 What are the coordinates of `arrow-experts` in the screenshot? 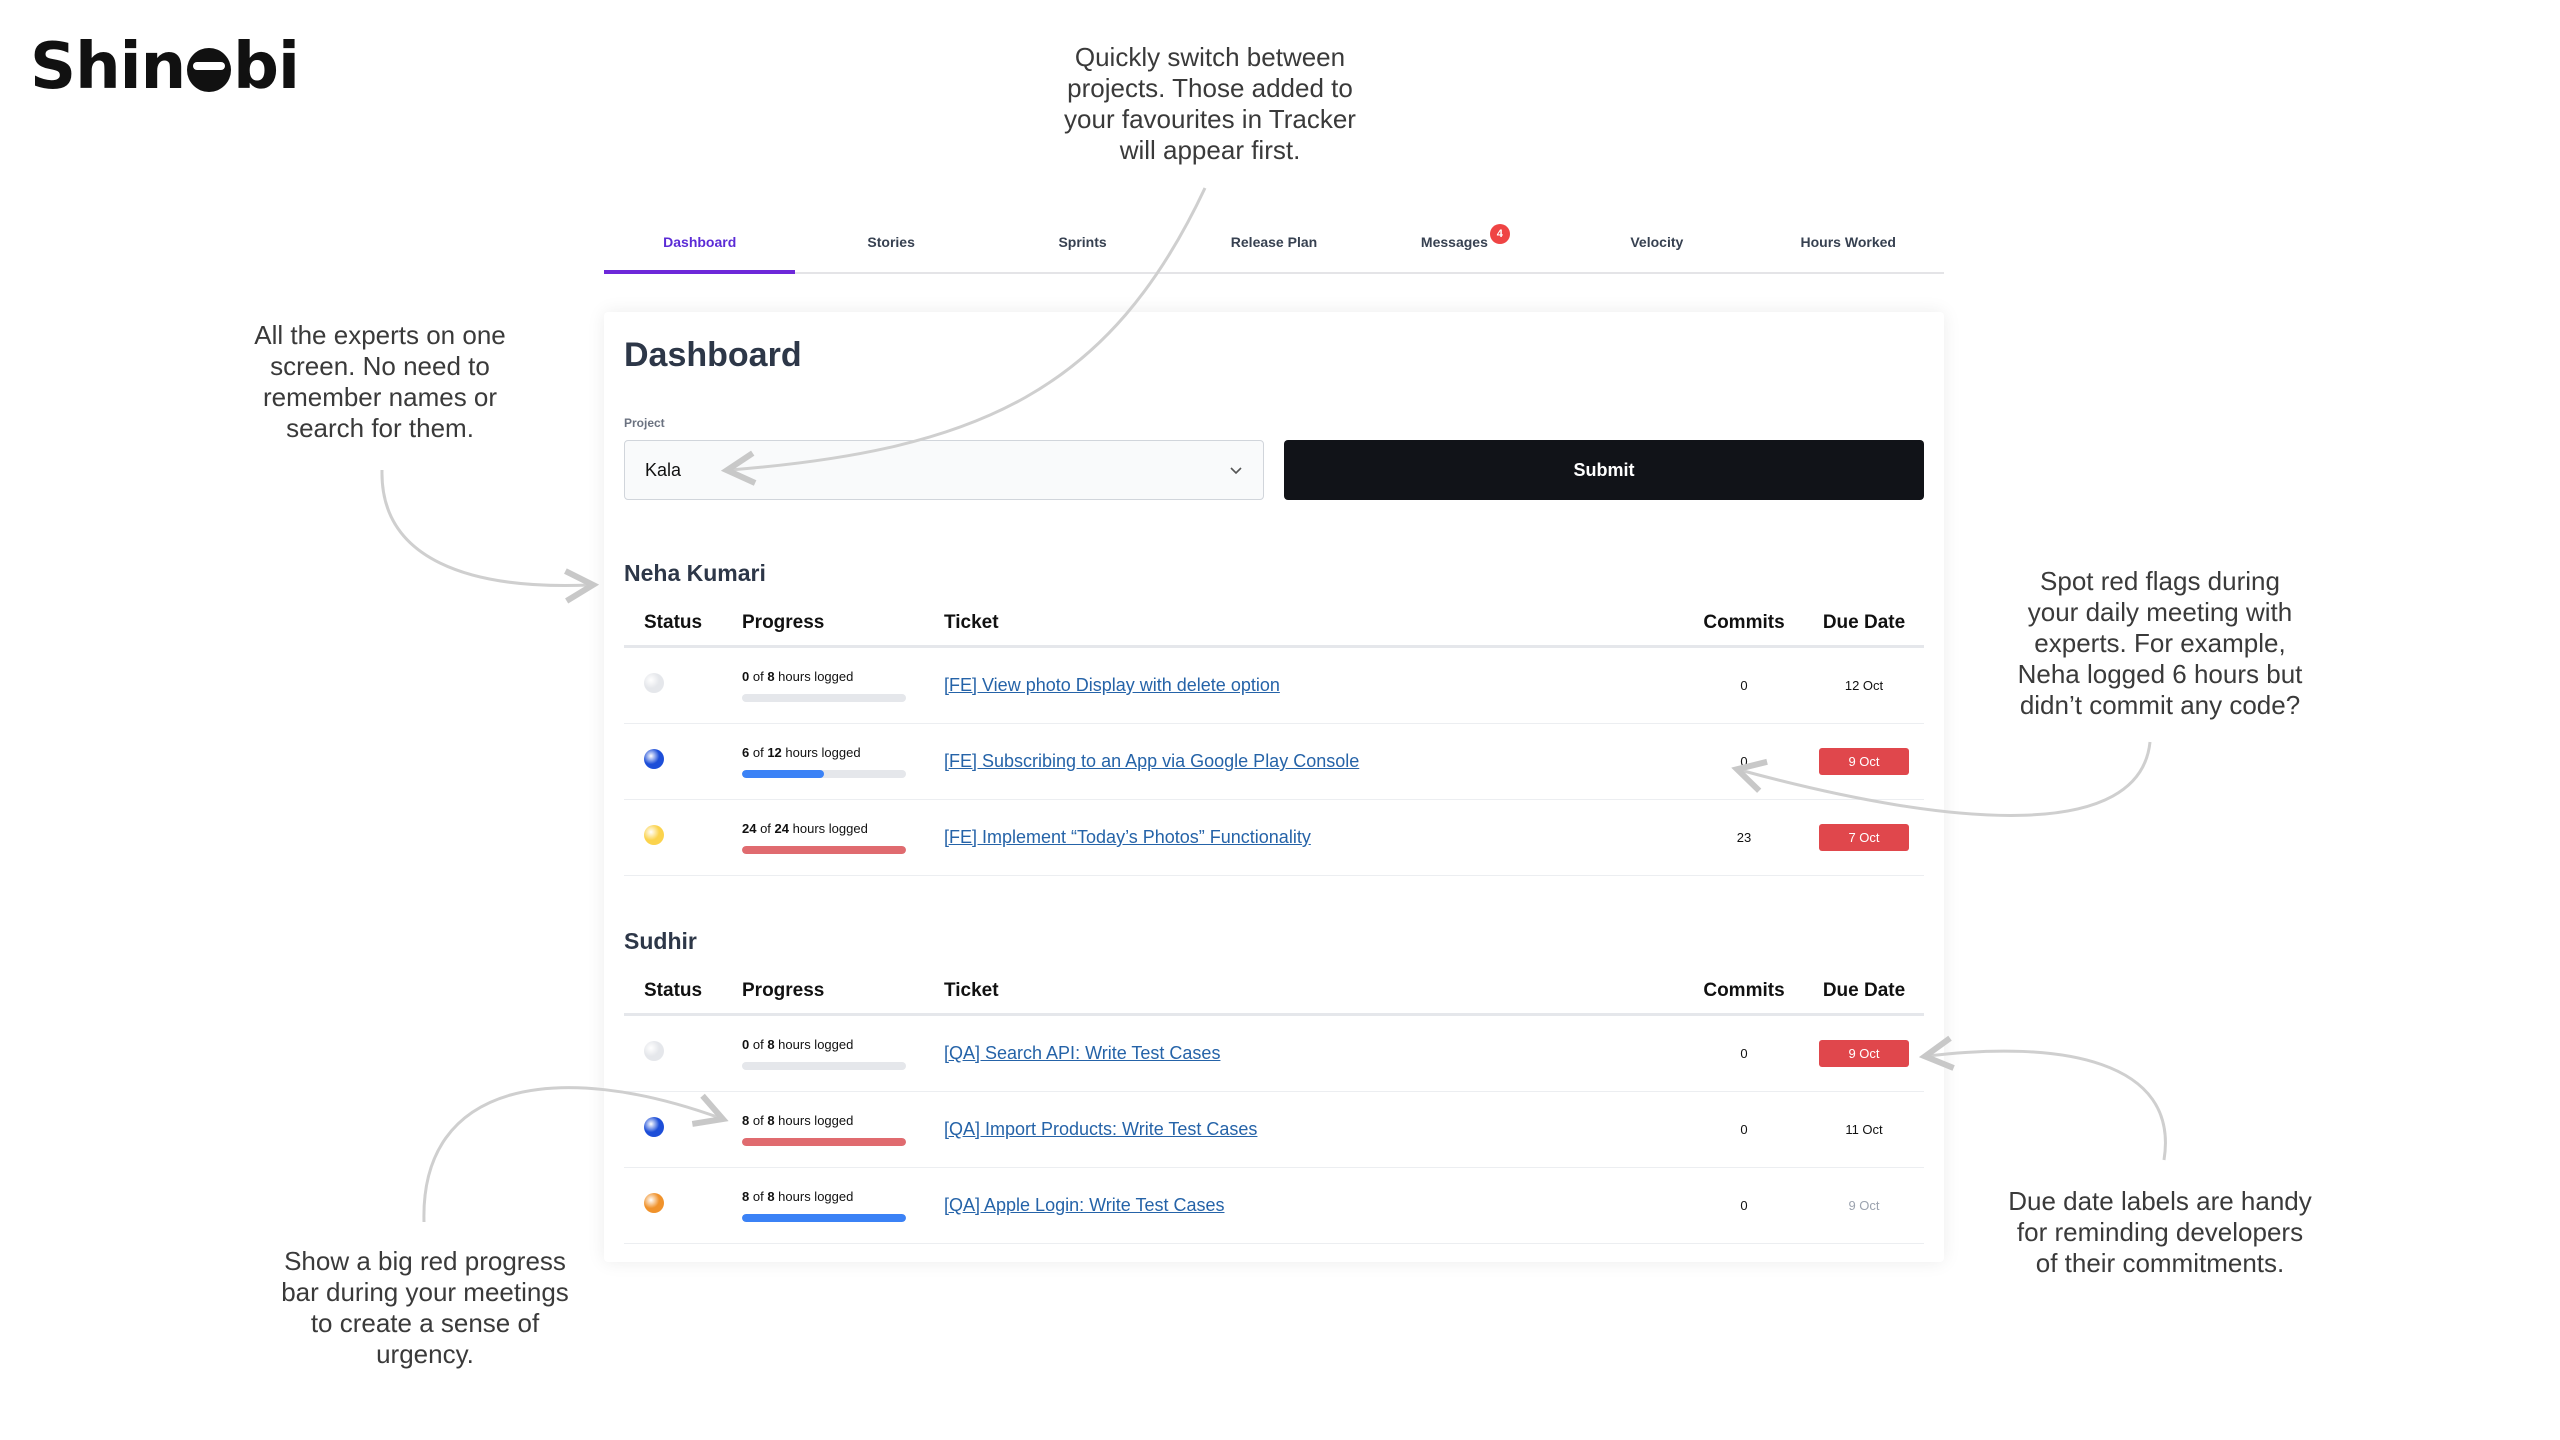 It's located at (485, 527).